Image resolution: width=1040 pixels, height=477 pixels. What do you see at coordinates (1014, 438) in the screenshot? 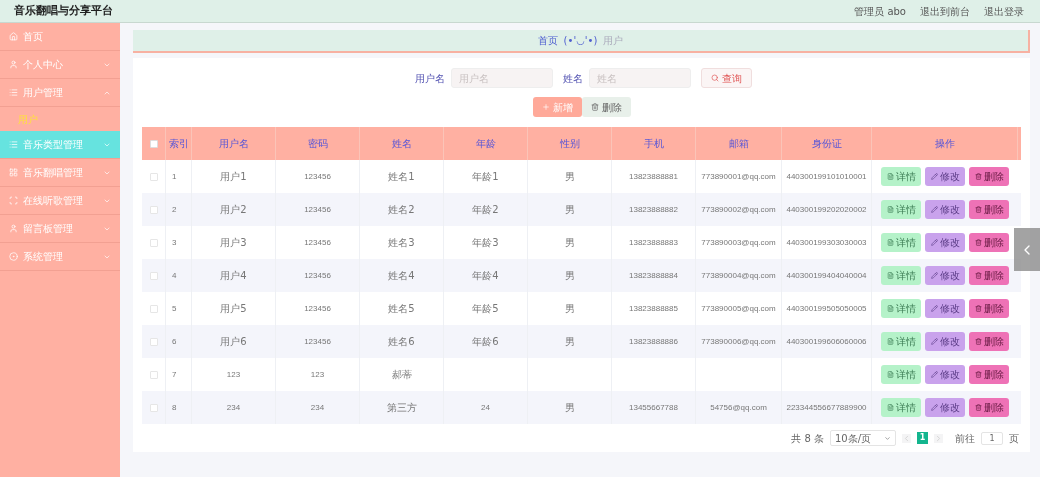
I see `goto-suffix: 页` at bounding box center [1014, 438].